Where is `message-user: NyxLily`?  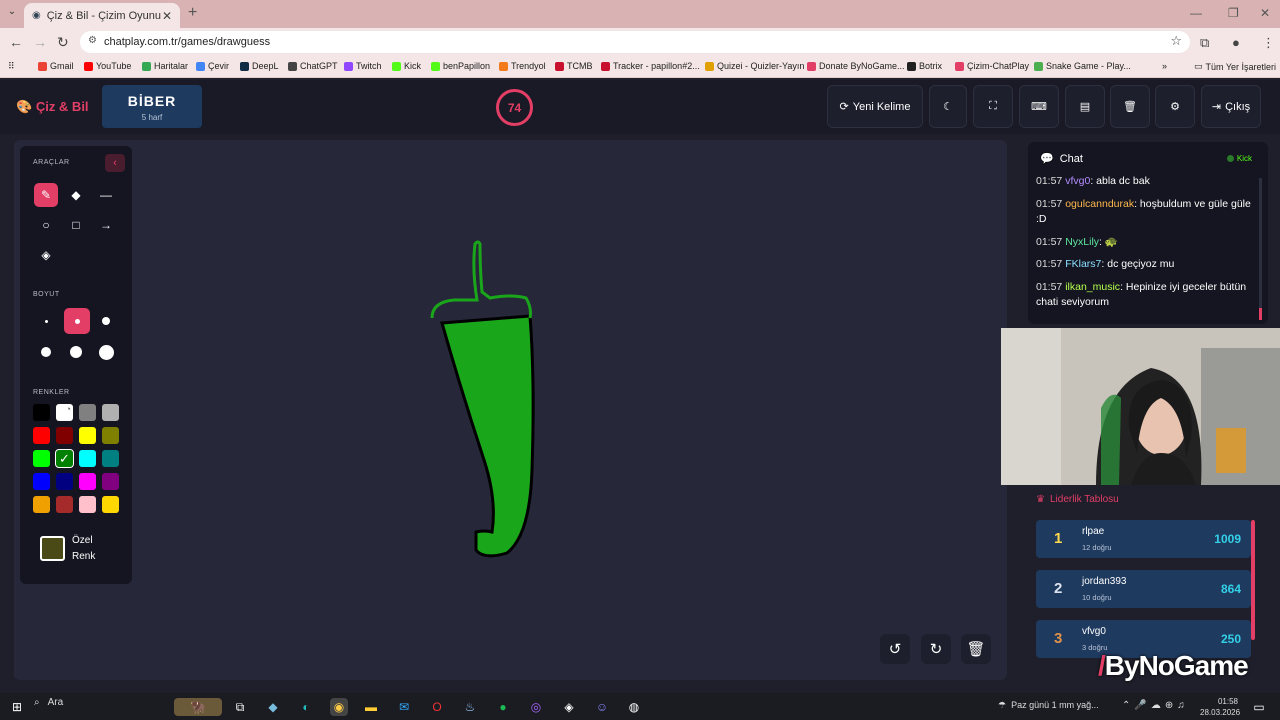 message-user: NyxLily is located at coordinates (1082, 242).